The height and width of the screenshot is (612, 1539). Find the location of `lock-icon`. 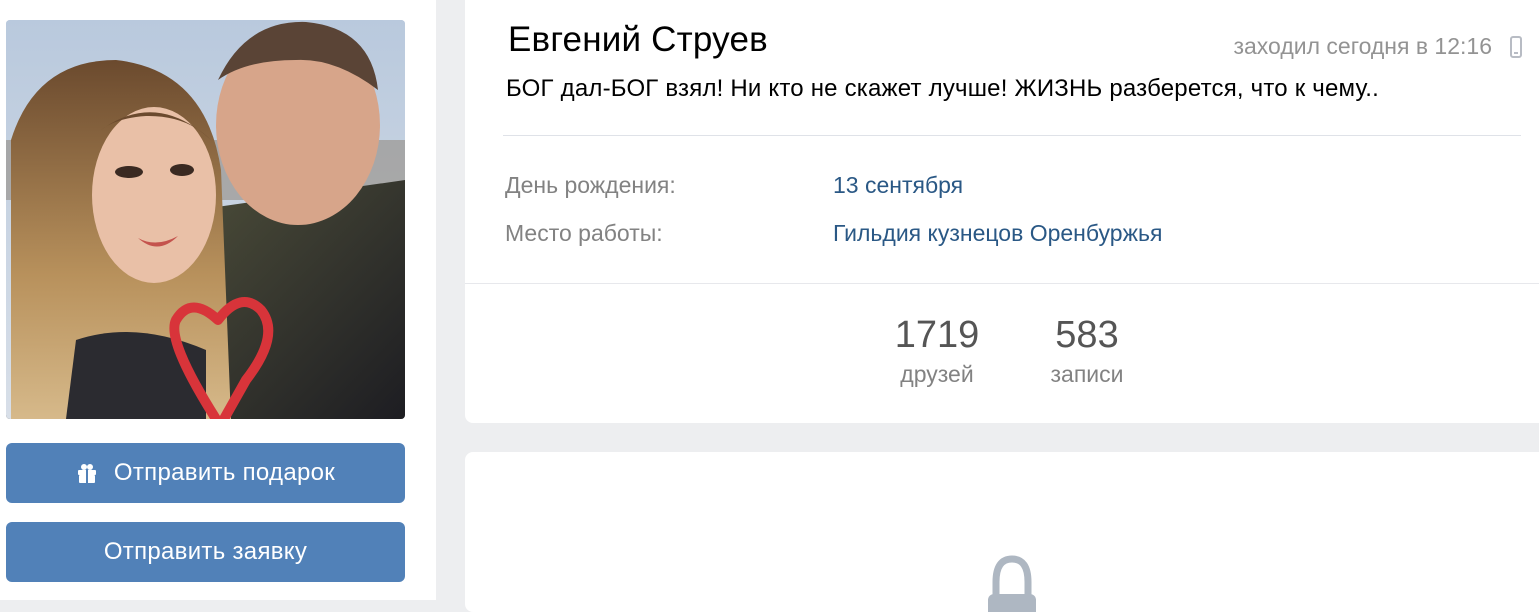

lock-icon is located at coordinates (1012, 583).